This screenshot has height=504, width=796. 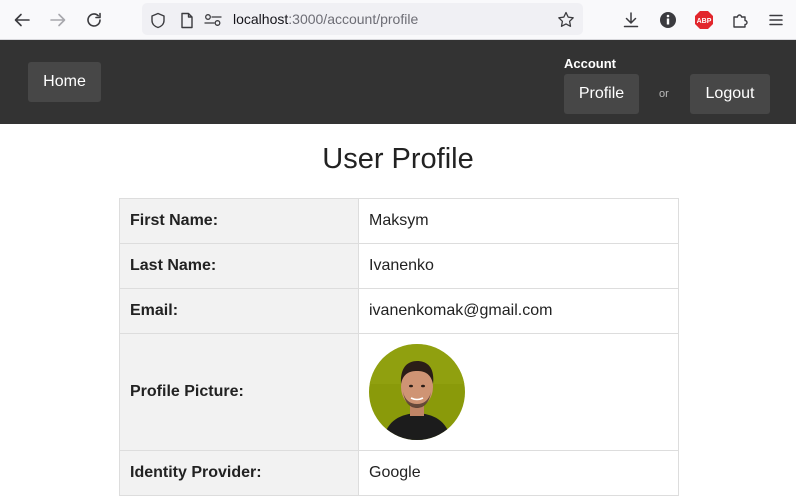 I want to click on account-label: Account, so click(x=590, y=63).